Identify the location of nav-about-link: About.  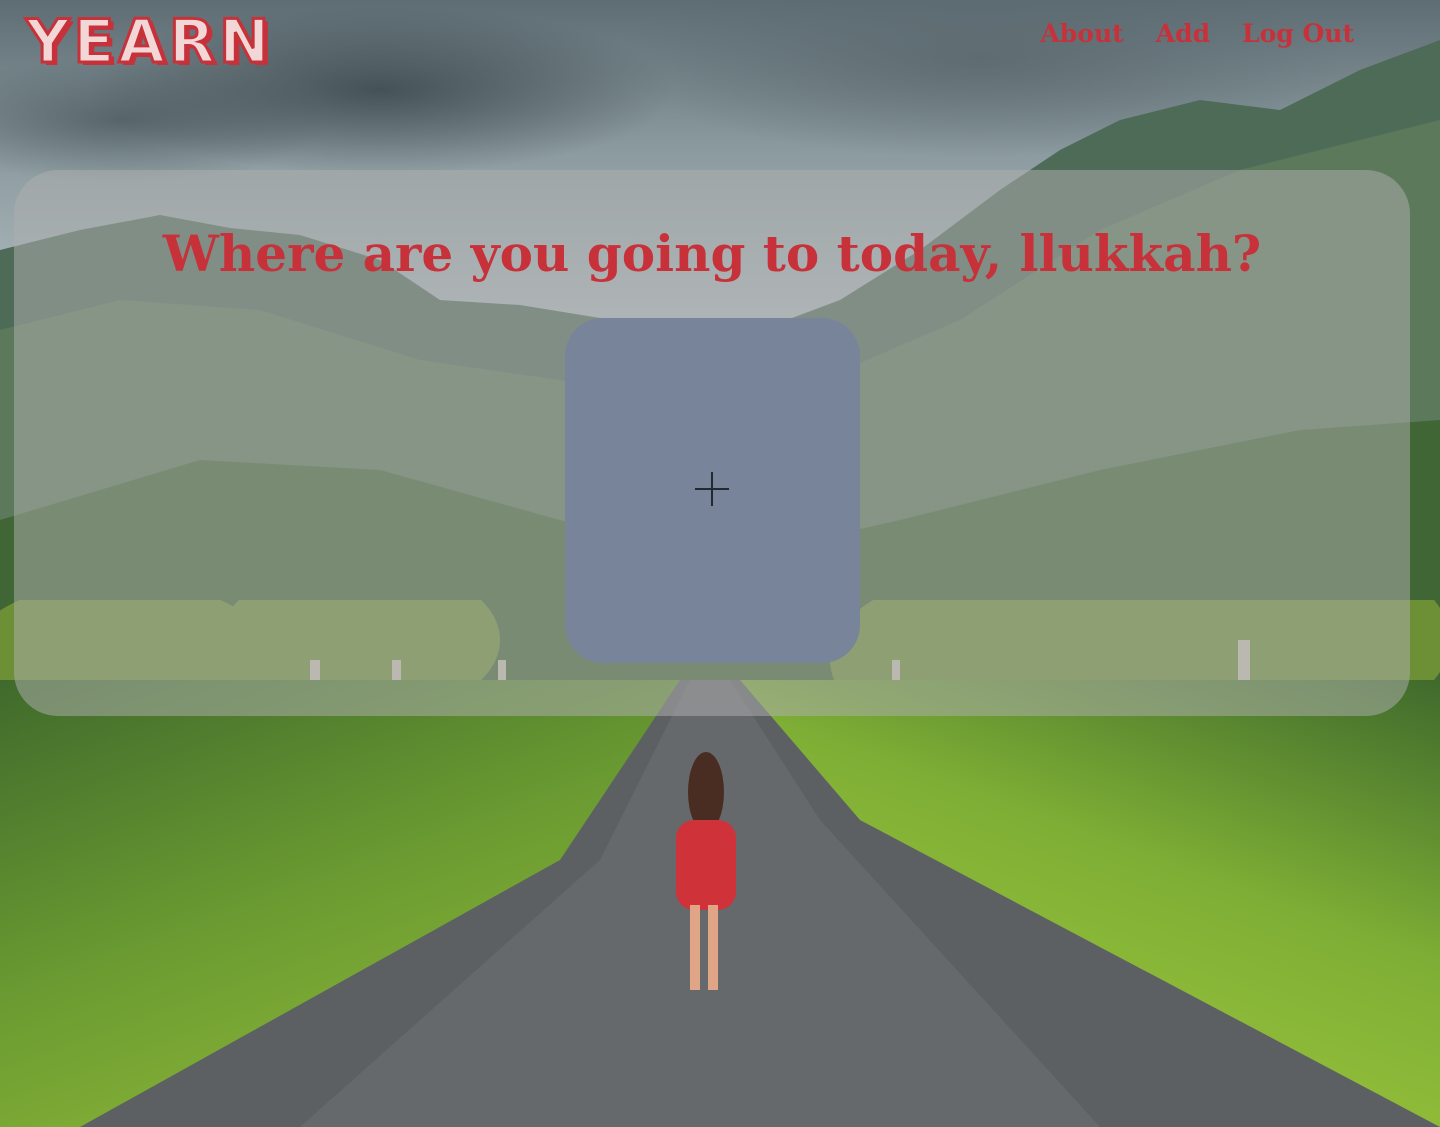
(1081, 34).